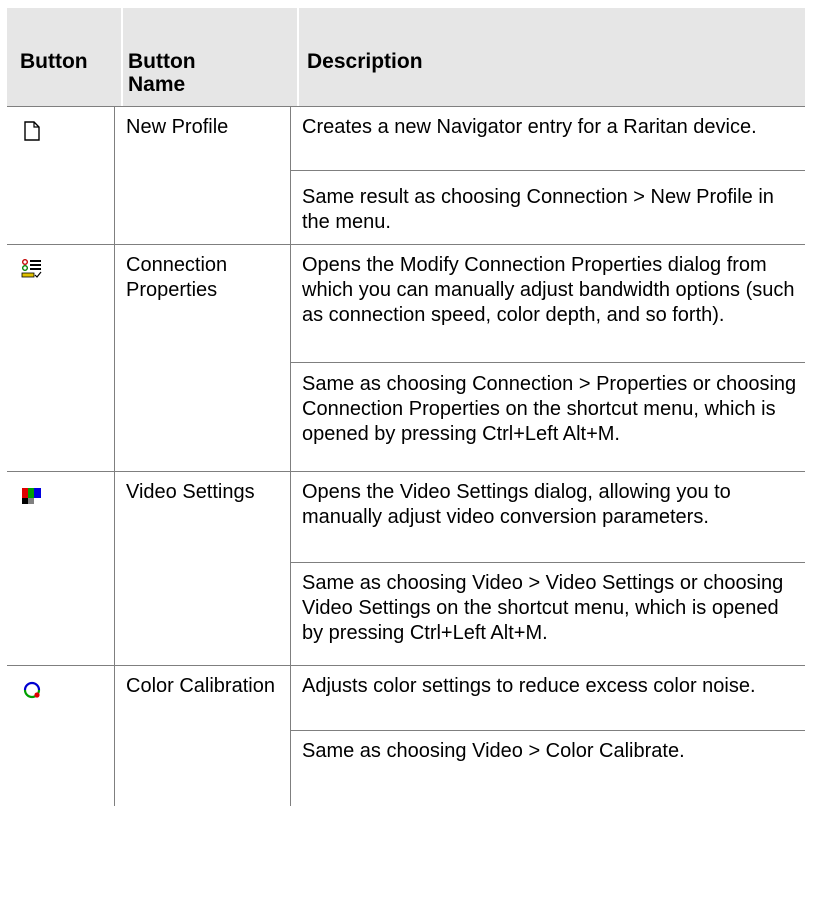 This screenshot has width=819, height=905. What do you see at coordinates (177, 277) in the screenshot?
I see `button-name: Connection Properties` at bounding box center [177, 277].